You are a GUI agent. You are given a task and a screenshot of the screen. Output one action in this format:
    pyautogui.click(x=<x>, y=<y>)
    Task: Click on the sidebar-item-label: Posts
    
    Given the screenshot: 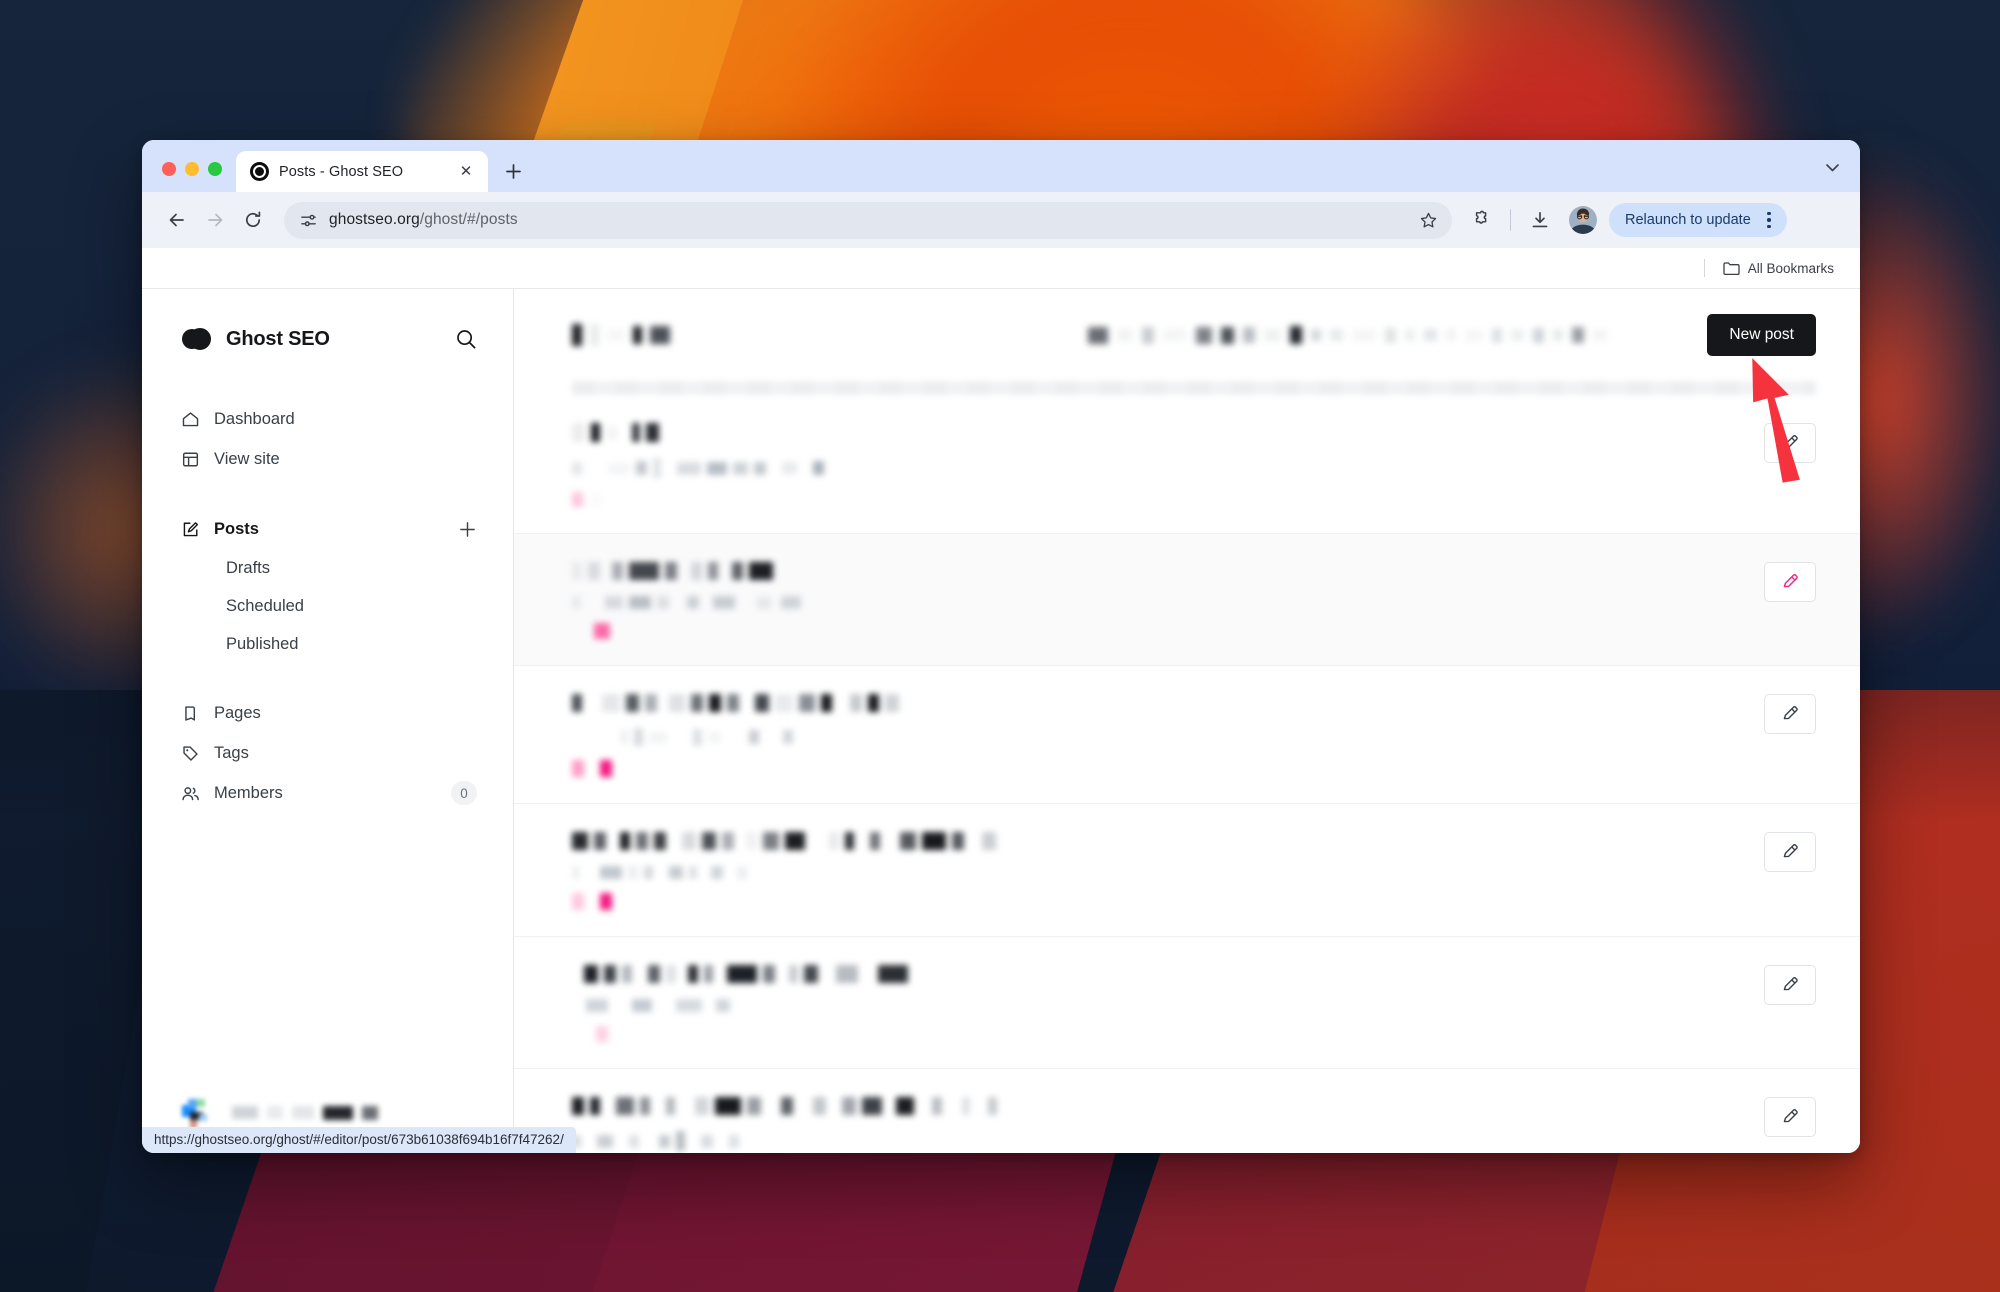 What is the action you would take?
    pyautogui.click(x=236, y=528)
    